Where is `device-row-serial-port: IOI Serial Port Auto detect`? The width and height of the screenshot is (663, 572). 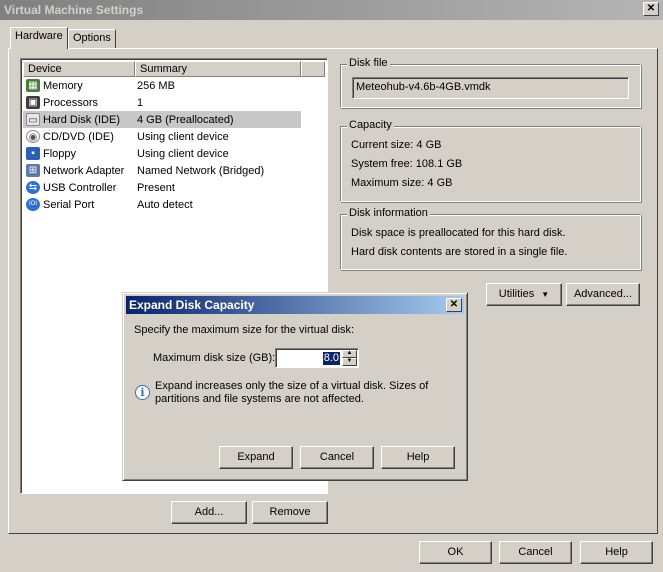
device-row-serial-port: IOI Serial Port Auto detect is located at coordinates (108, 204).